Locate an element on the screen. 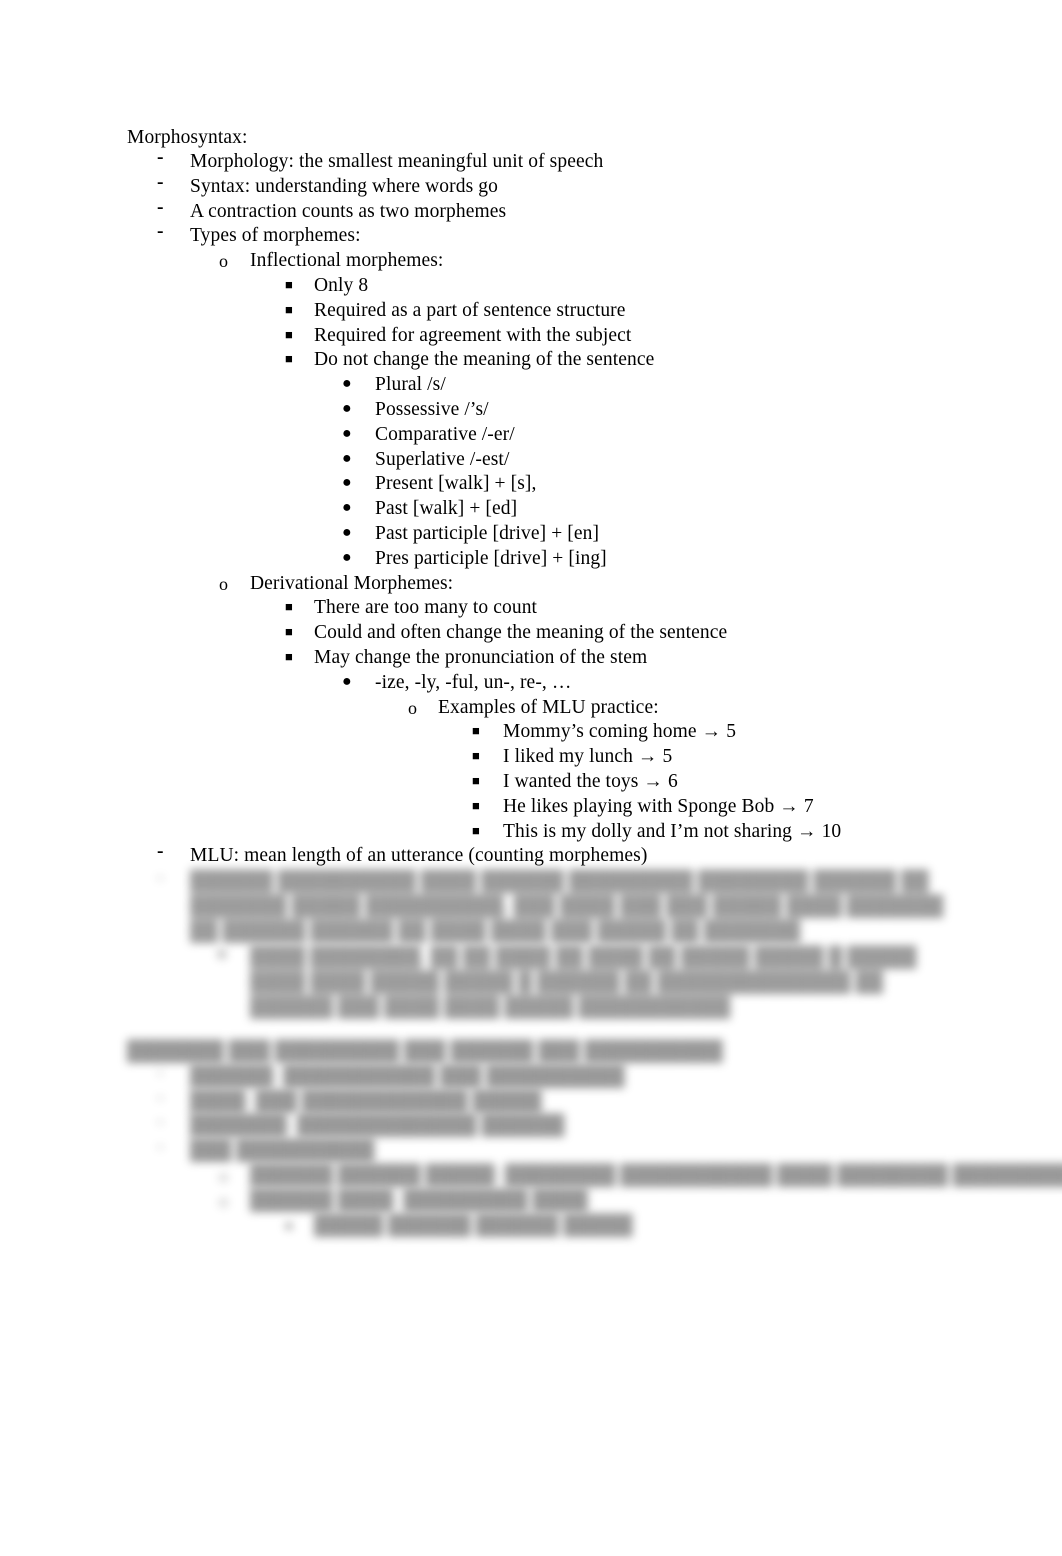  outline-item-level-1: - Syntax: understanding where words go is located at coordinates (420, 186).